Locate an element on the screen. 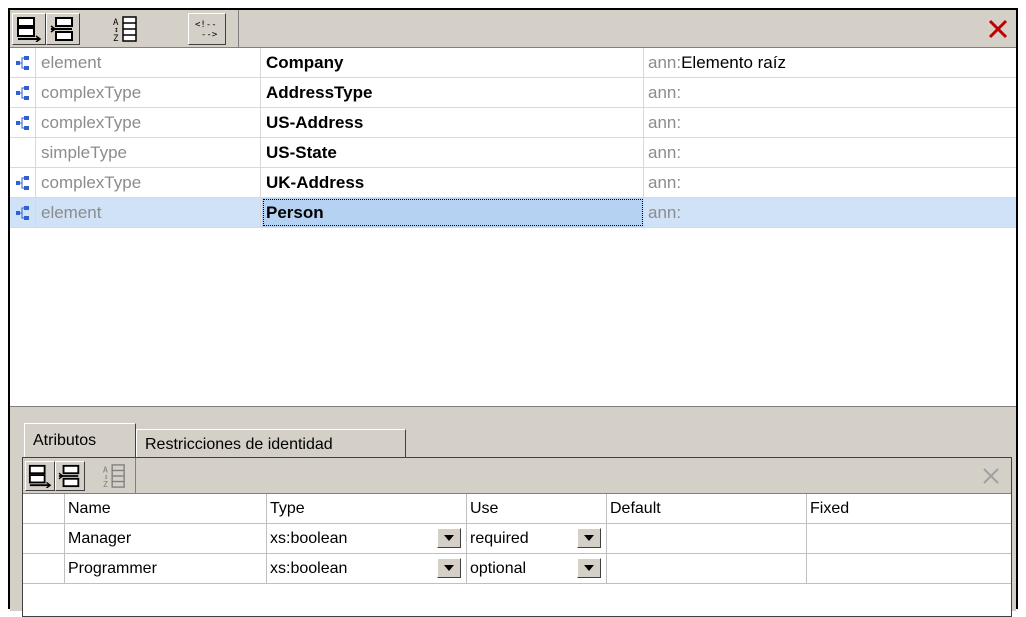 The width and height of the screenshot is (1026, 617). column-header-name: Name is located at coordinates (166, 508).